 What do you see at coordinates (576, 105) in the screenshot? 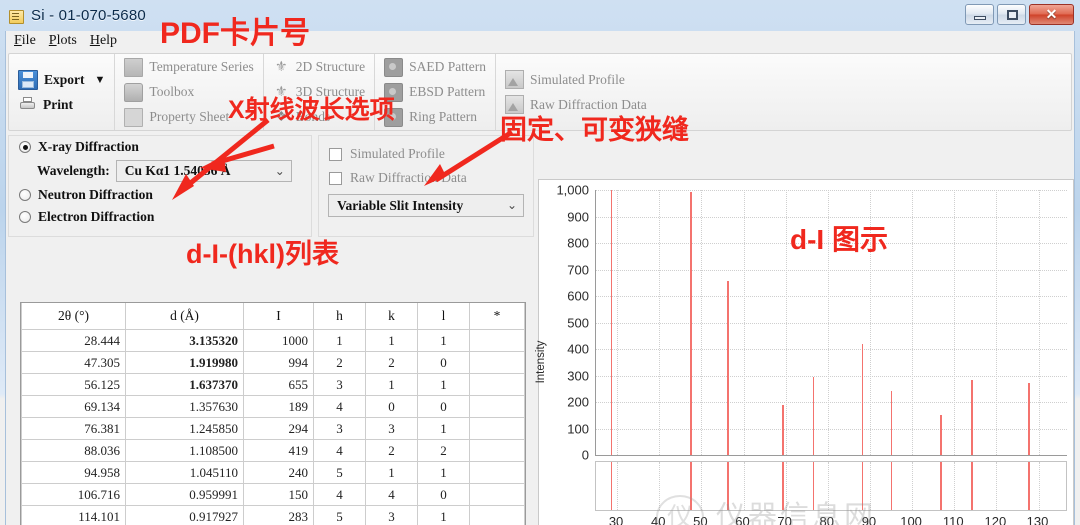
I see `raw-diffraction-data-button: Raw Diffraction Data` at bounding box center [576, 105].